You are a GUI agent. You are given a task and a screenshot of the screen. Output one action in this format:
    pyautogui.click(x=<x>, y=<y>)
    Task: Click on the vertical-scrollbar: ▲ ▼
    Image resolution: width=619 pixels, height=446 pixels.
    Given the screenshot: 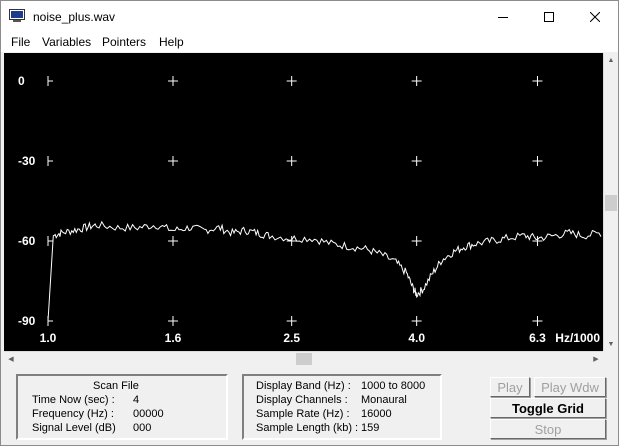 What is the action you would take?
    pyautogui.click(x=610, y=202)
    